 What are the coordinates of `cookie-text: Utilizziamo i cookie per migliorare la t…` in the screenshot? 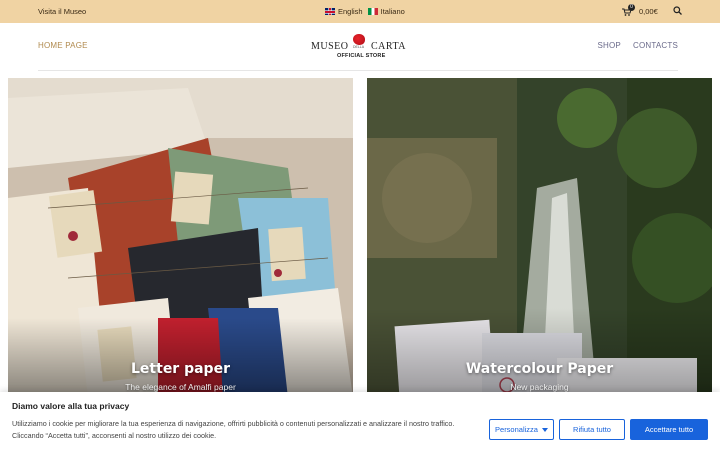 It's located at (233, 429).